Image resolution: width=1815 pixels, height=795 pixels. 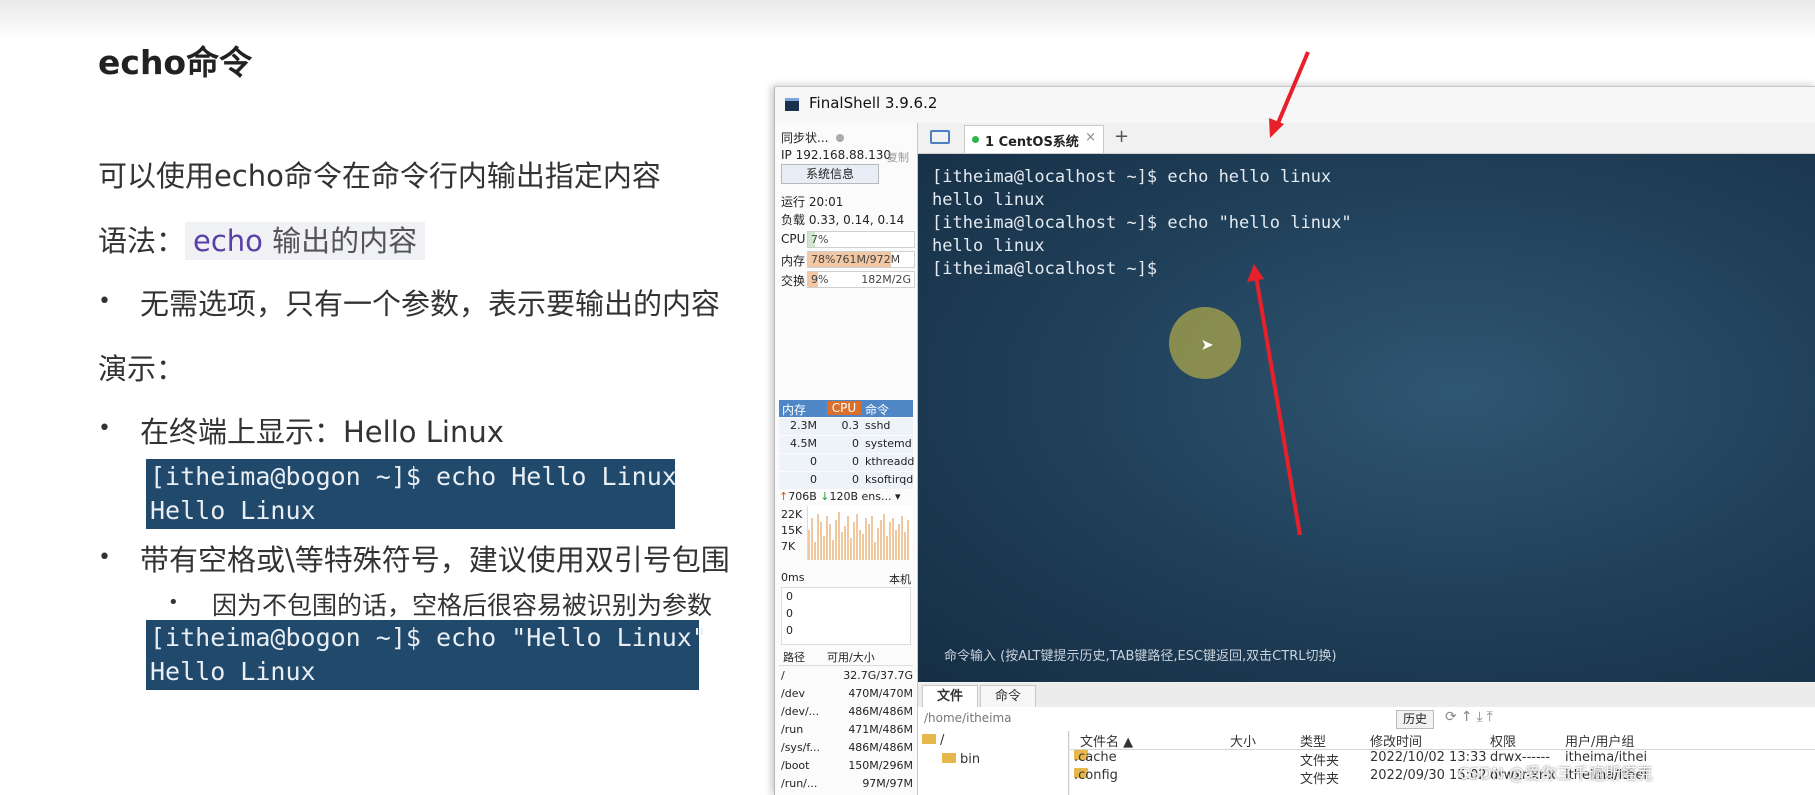 I want to click on watermark: CSDN @爱你三千遍斯塔克, so click(x=1555, y=773).